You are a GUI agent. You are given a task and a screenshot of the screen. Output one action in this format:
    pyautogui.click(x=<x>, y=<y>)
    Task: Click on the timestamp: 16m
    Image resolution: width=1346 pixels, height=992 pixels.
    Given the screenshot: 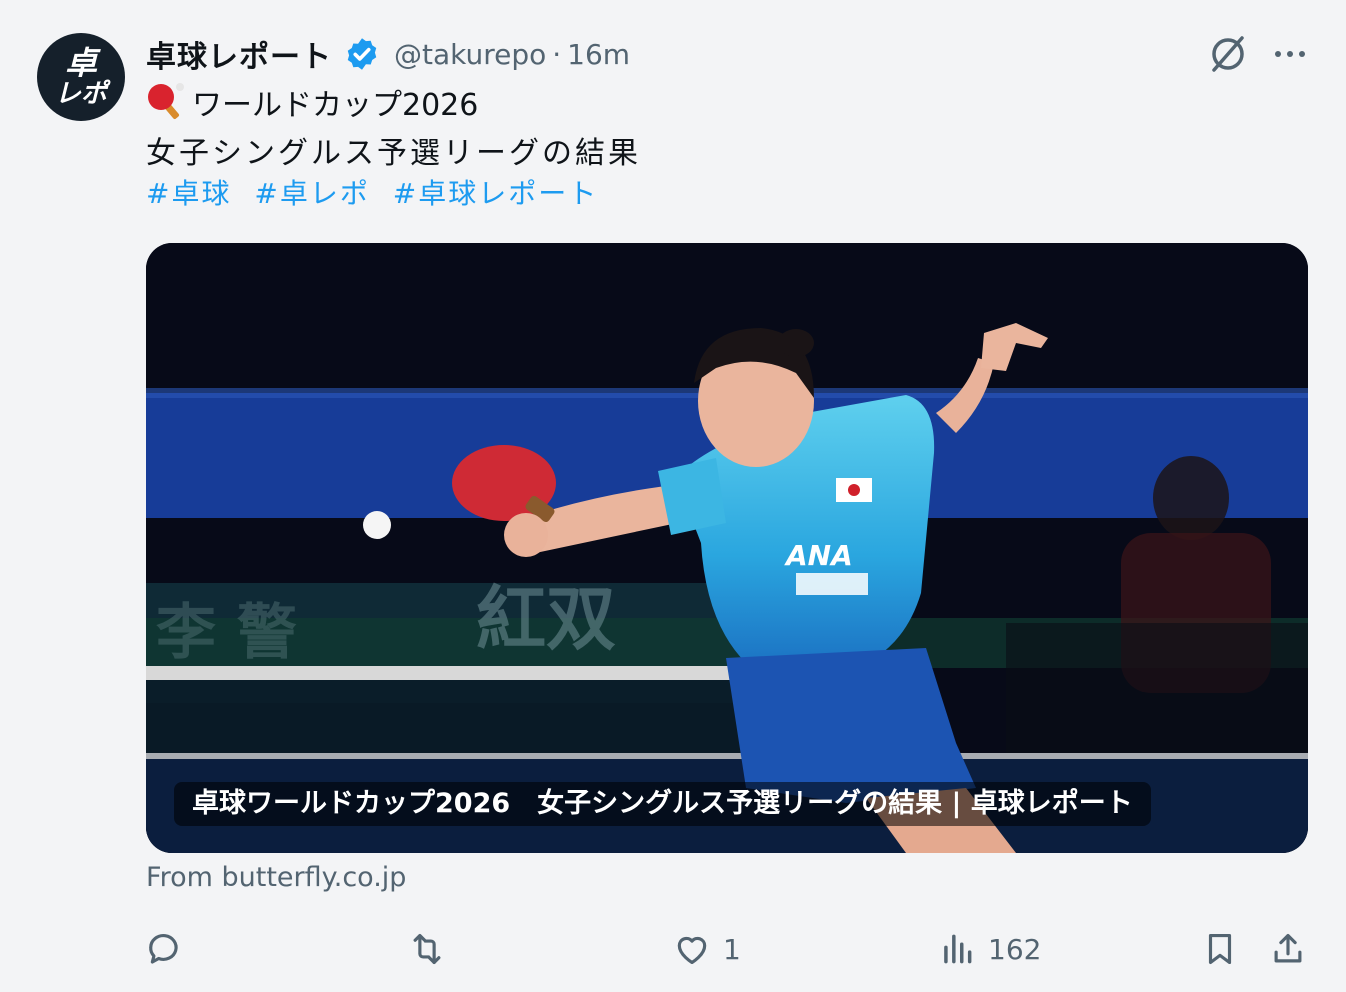 What is the action you would take?
    pyautogui.click(x=598, y=54)
    